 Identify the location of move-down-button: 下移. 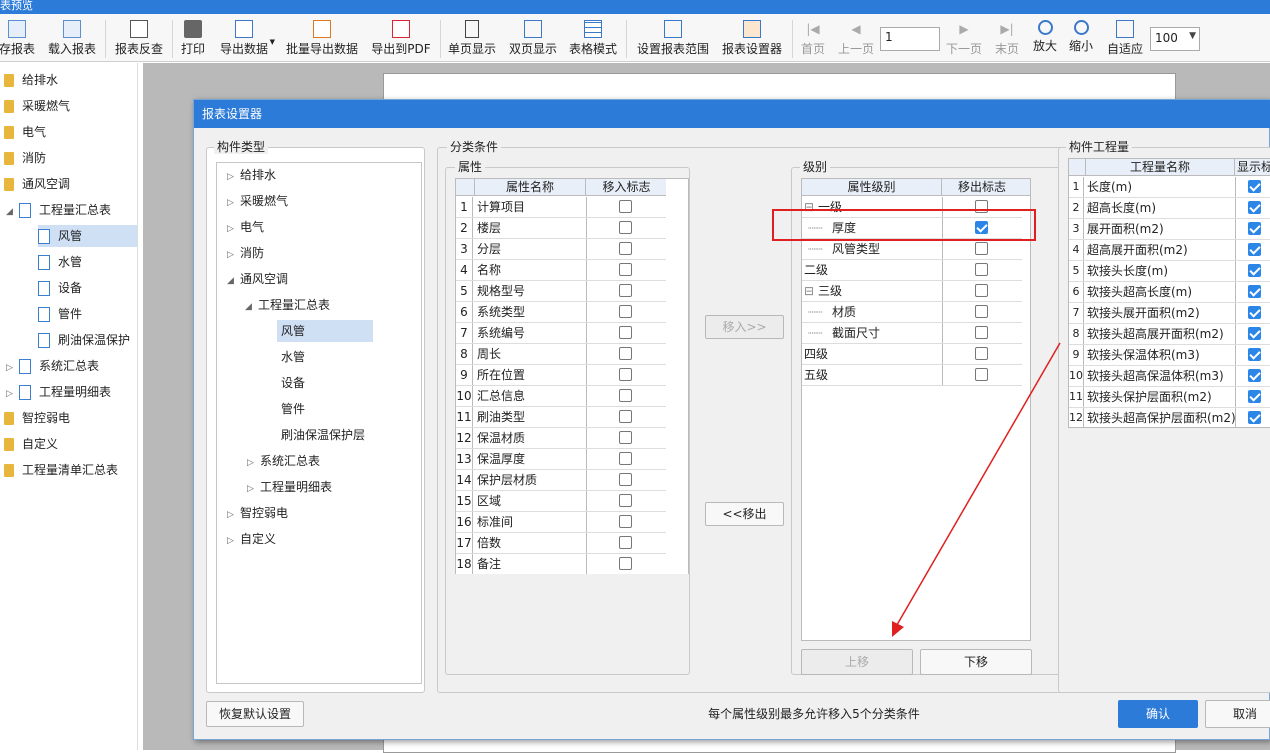
(976, 662).